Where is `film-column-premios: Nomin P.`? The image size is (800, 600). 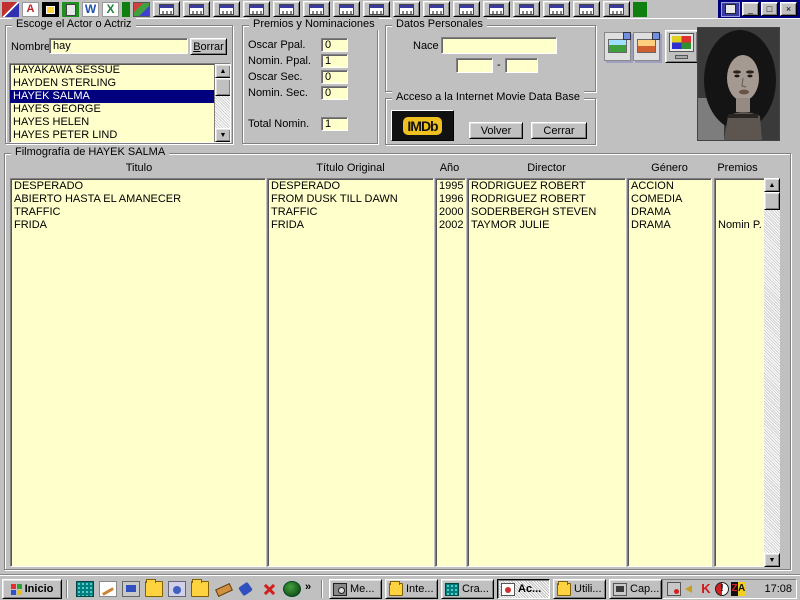 film-column-premios: Nomin P. is located at coordinates (740, 372).